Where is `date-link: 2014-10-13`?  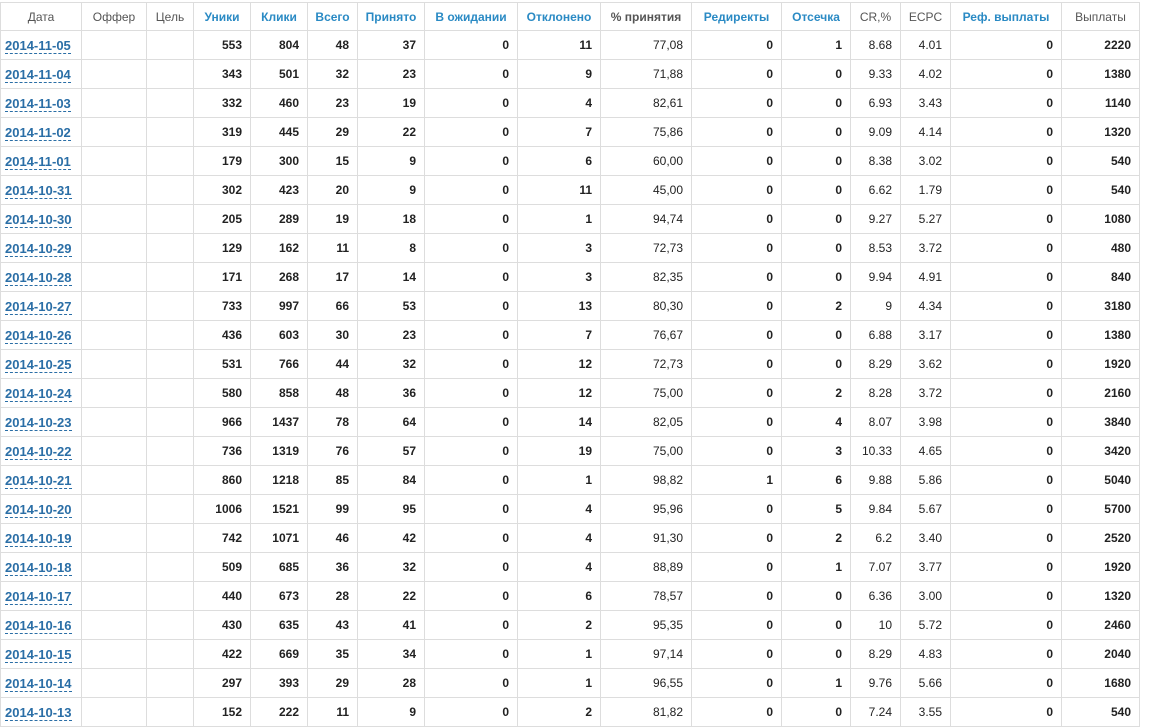 date-link: 2014-10-13 is located at coordinates (38, 712).